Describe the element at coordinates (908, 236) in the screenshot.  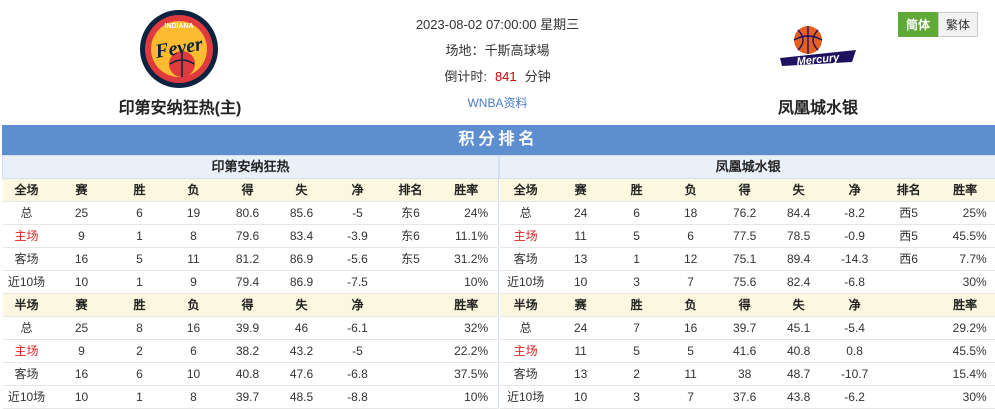
I see `table-cell: 西5` at that location.